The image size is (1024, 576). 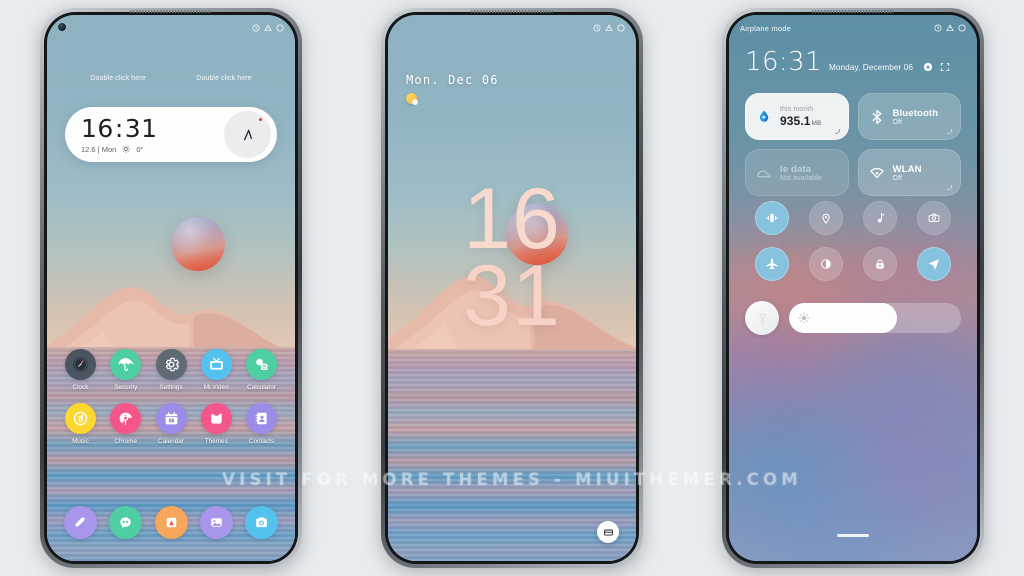 I want to click on dock-camera, so click(x=261, y=522).